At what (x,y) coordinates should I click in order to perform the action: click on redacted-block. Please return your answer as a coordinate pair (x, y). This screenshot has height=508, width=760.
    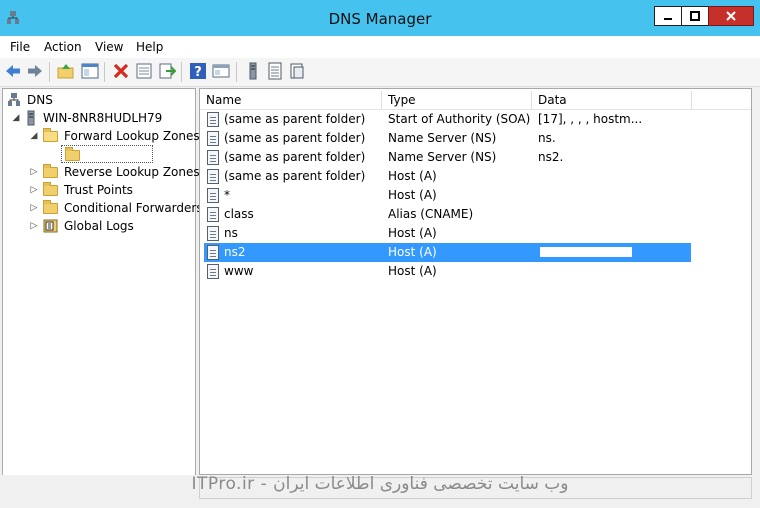
    Looking at the image, I should click on (586, 252).